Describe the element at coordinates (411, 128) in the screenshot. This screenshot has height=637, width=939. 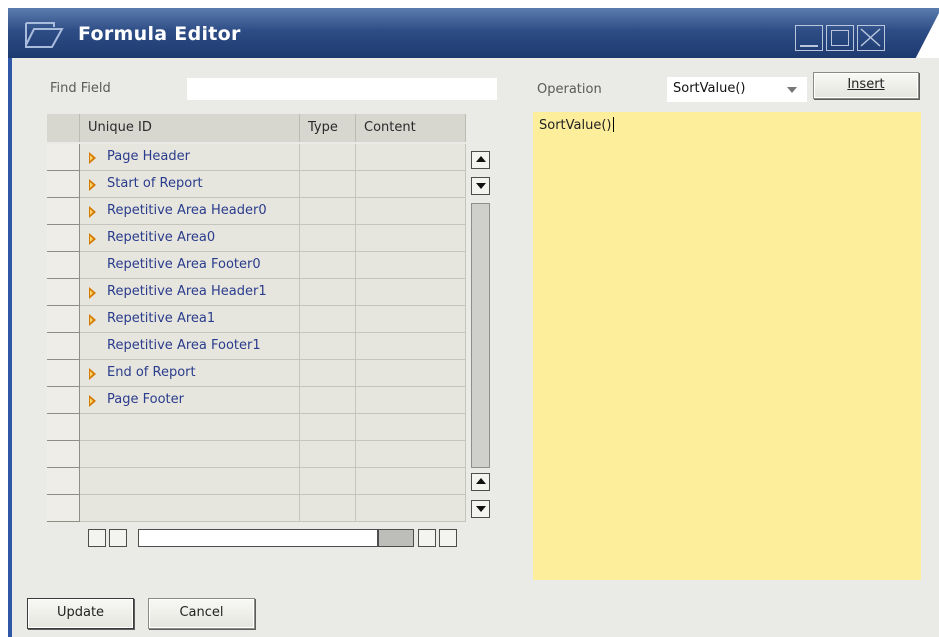
I see `column-header-content: Content` at that location.